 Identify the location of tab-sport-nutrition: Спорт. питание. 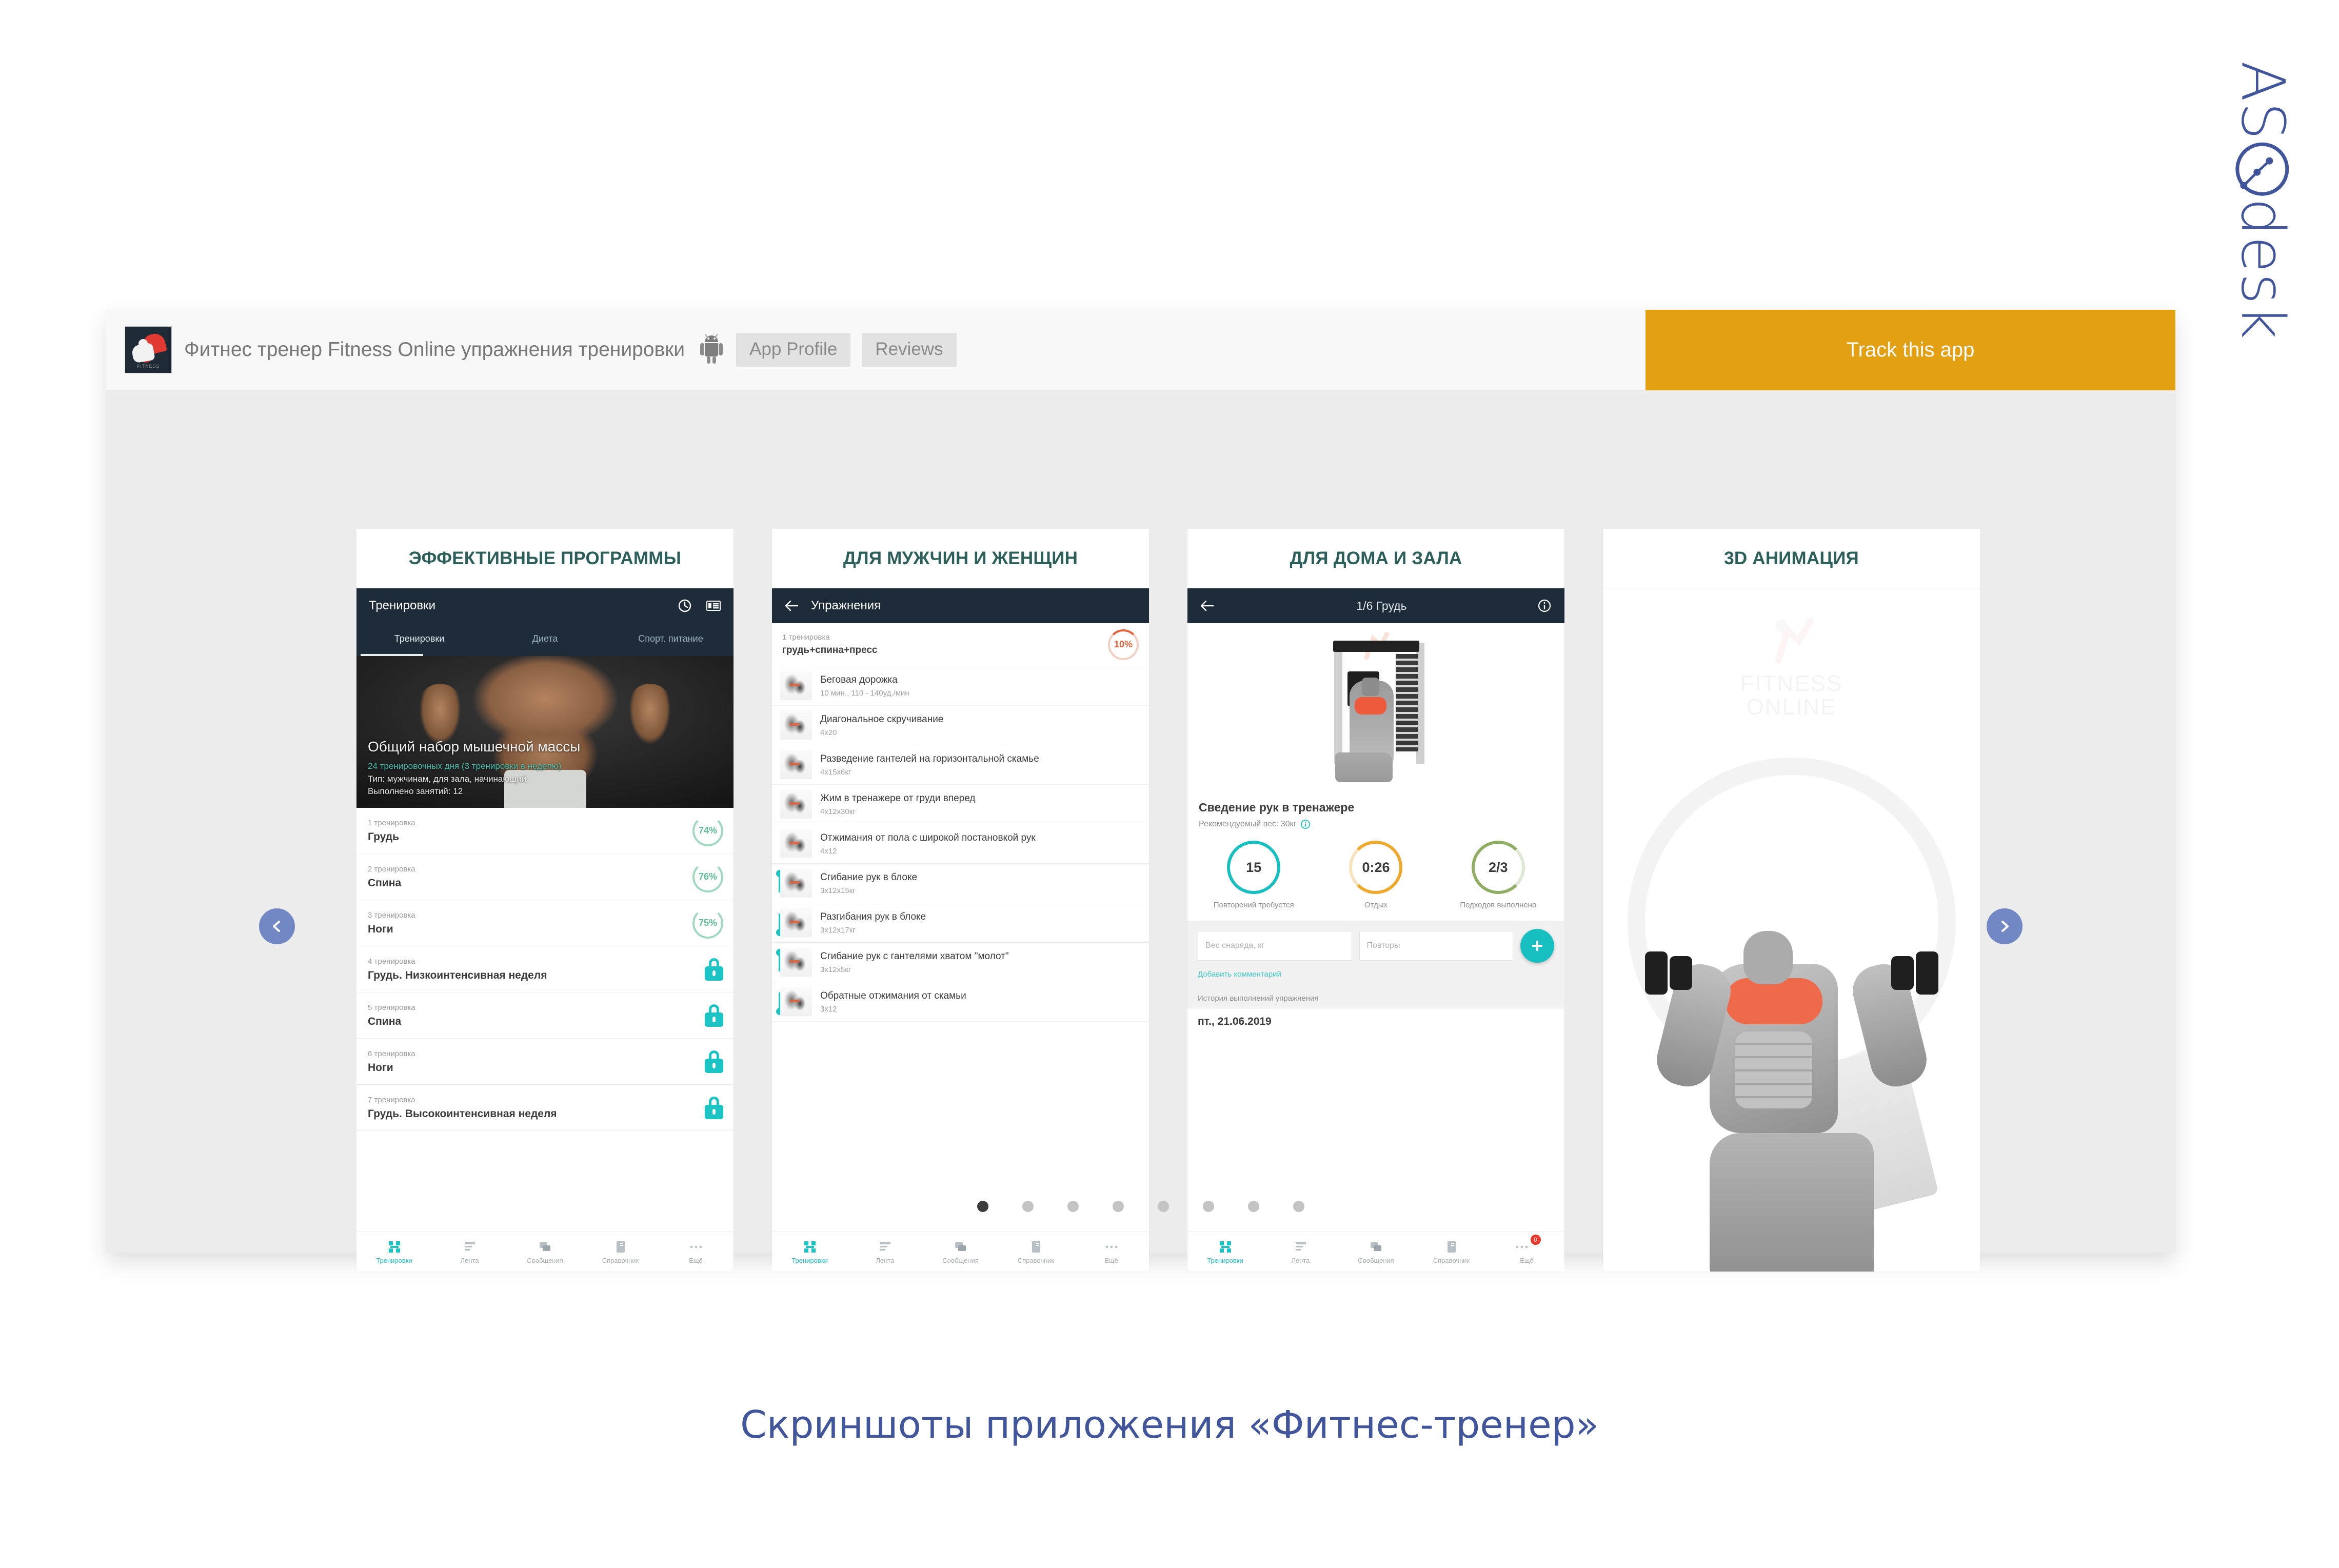
(671, 638).